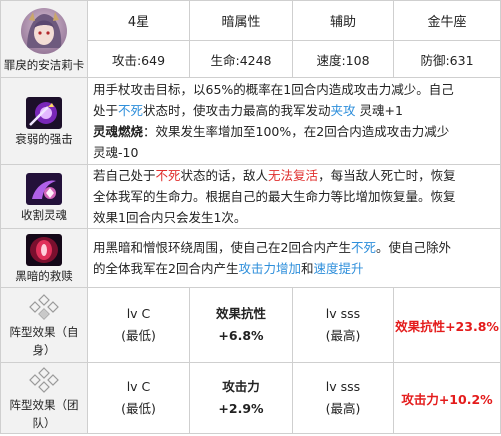  Describe the element at coordinates (447, 398) in the screenshot. I see `formation-result: 攻击力+10.2%` at that location.